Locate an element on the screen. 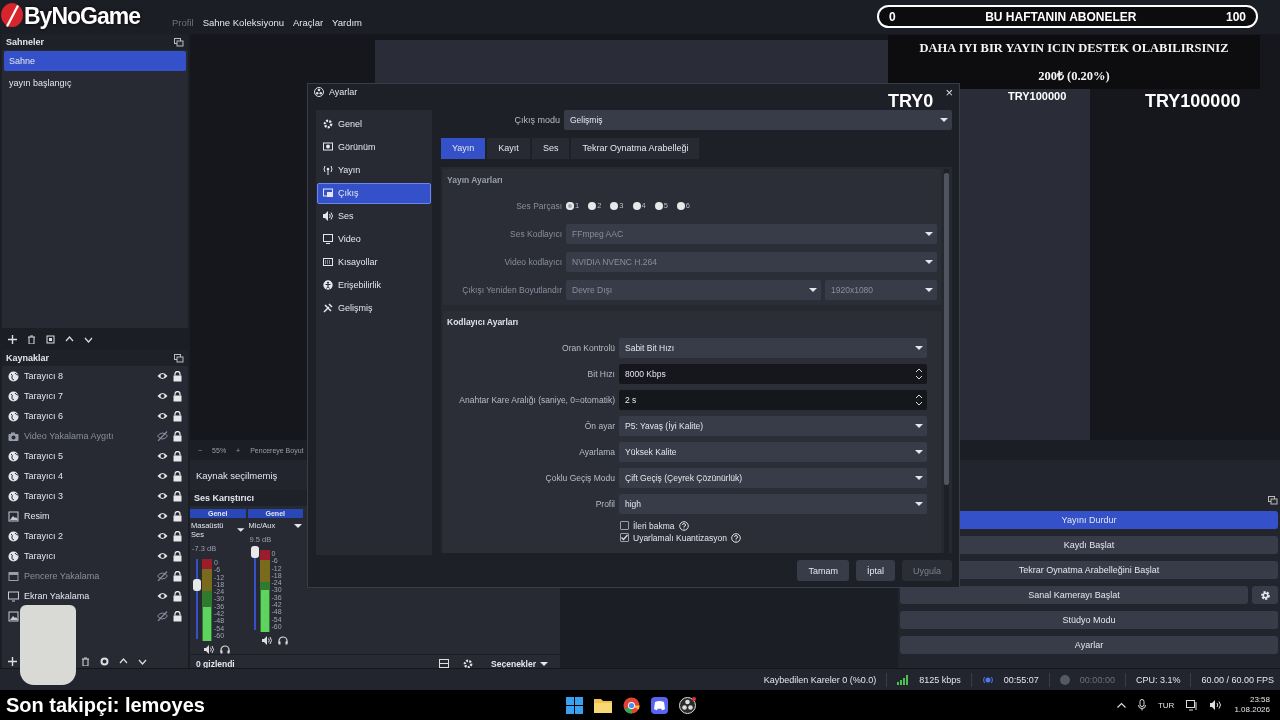 This screenshot has width=1280, height=720. settings-nav-item: Erişebilirlik is located at coordinates (374, 285).